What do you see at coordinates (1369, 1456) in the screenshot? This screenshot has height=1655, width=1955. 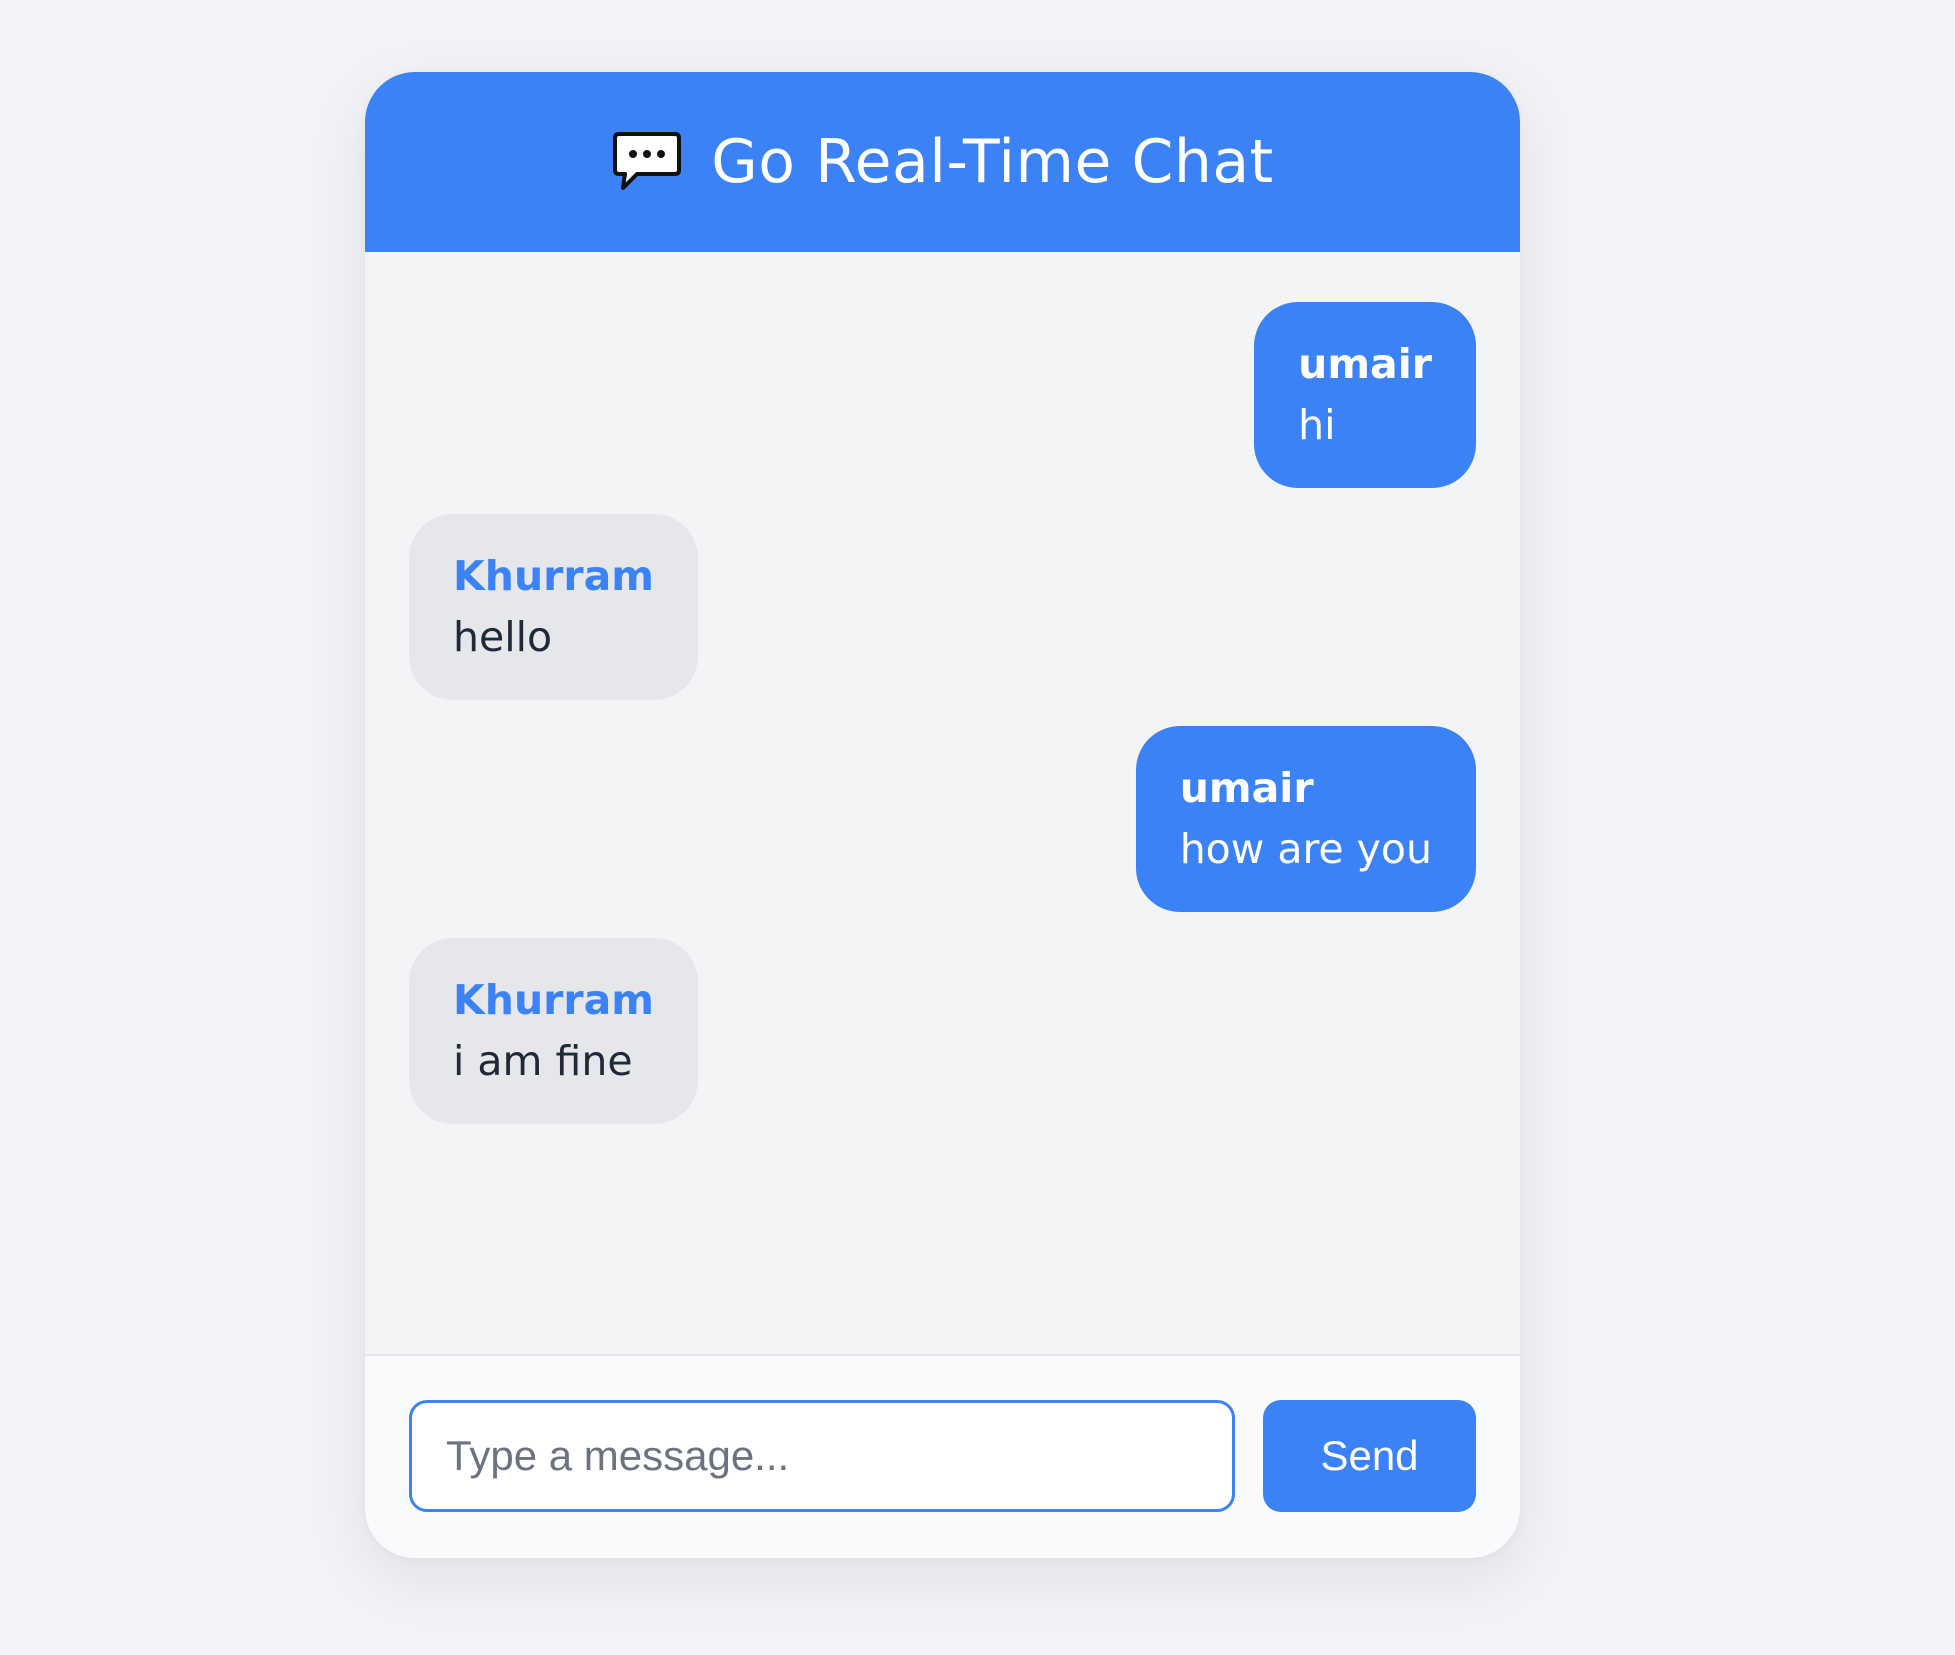 I see `send-button: Send` at bounding box center [1369, 1456].